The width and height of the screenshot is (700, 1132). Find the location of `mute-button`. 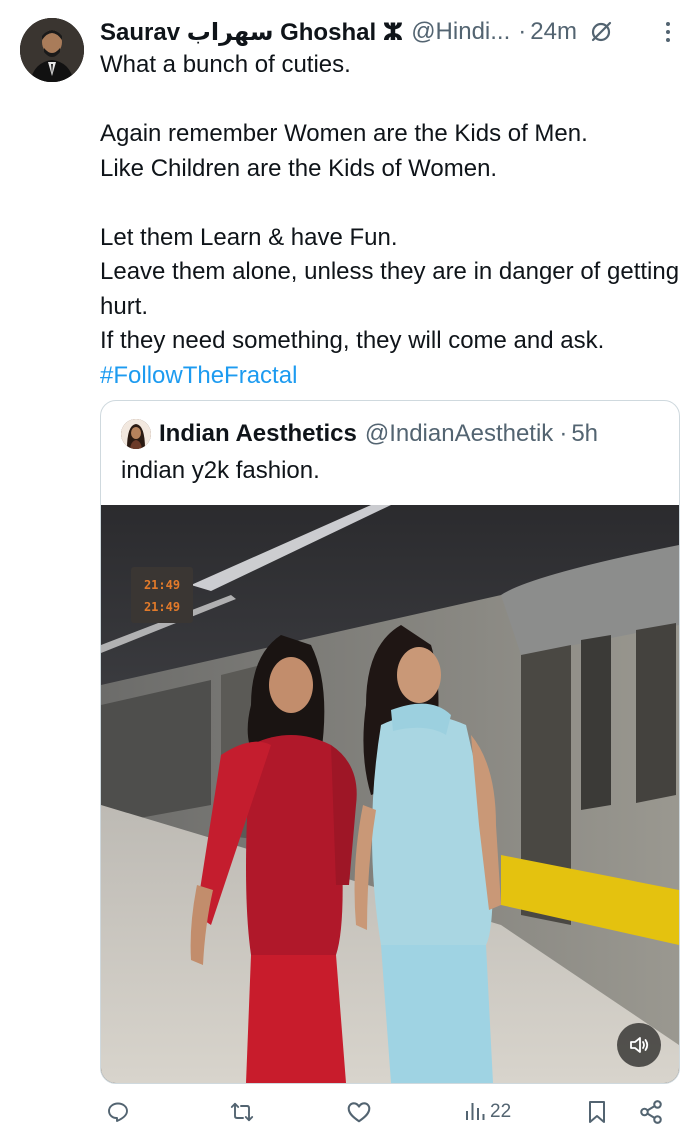

mute-button is located at coordinates (639, 1045).